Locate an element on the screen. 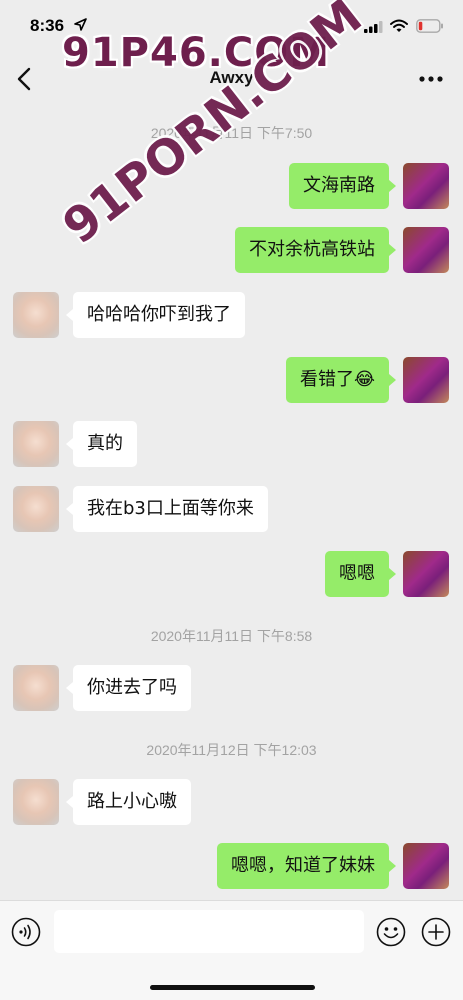  location-arrow-icon is located at coordinates (80, 24).